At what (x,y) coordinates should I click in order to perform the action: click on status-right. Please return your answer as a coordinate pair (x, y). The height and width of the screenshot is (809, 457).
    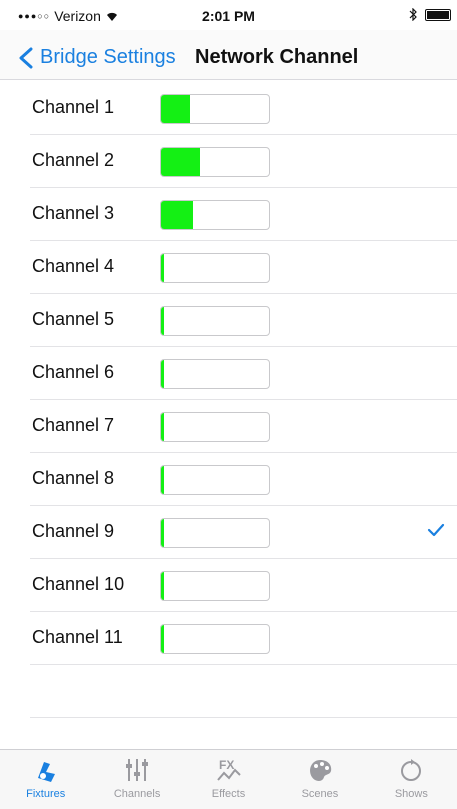
    Looking at the image, I should click on (430, 14).